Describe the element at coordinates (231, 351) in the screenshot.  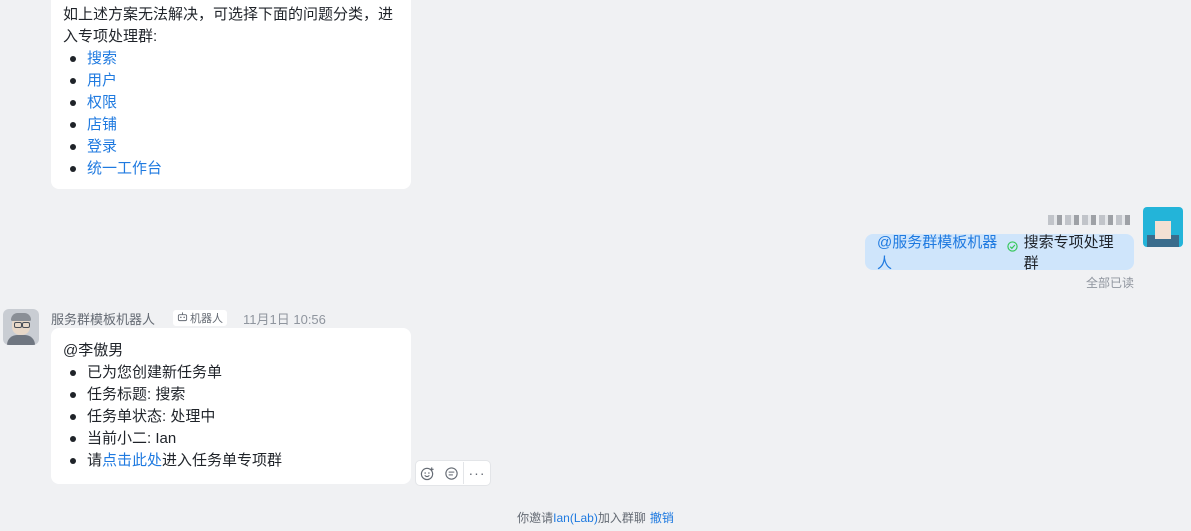
I see `mention-user: @李傲男` at that location.